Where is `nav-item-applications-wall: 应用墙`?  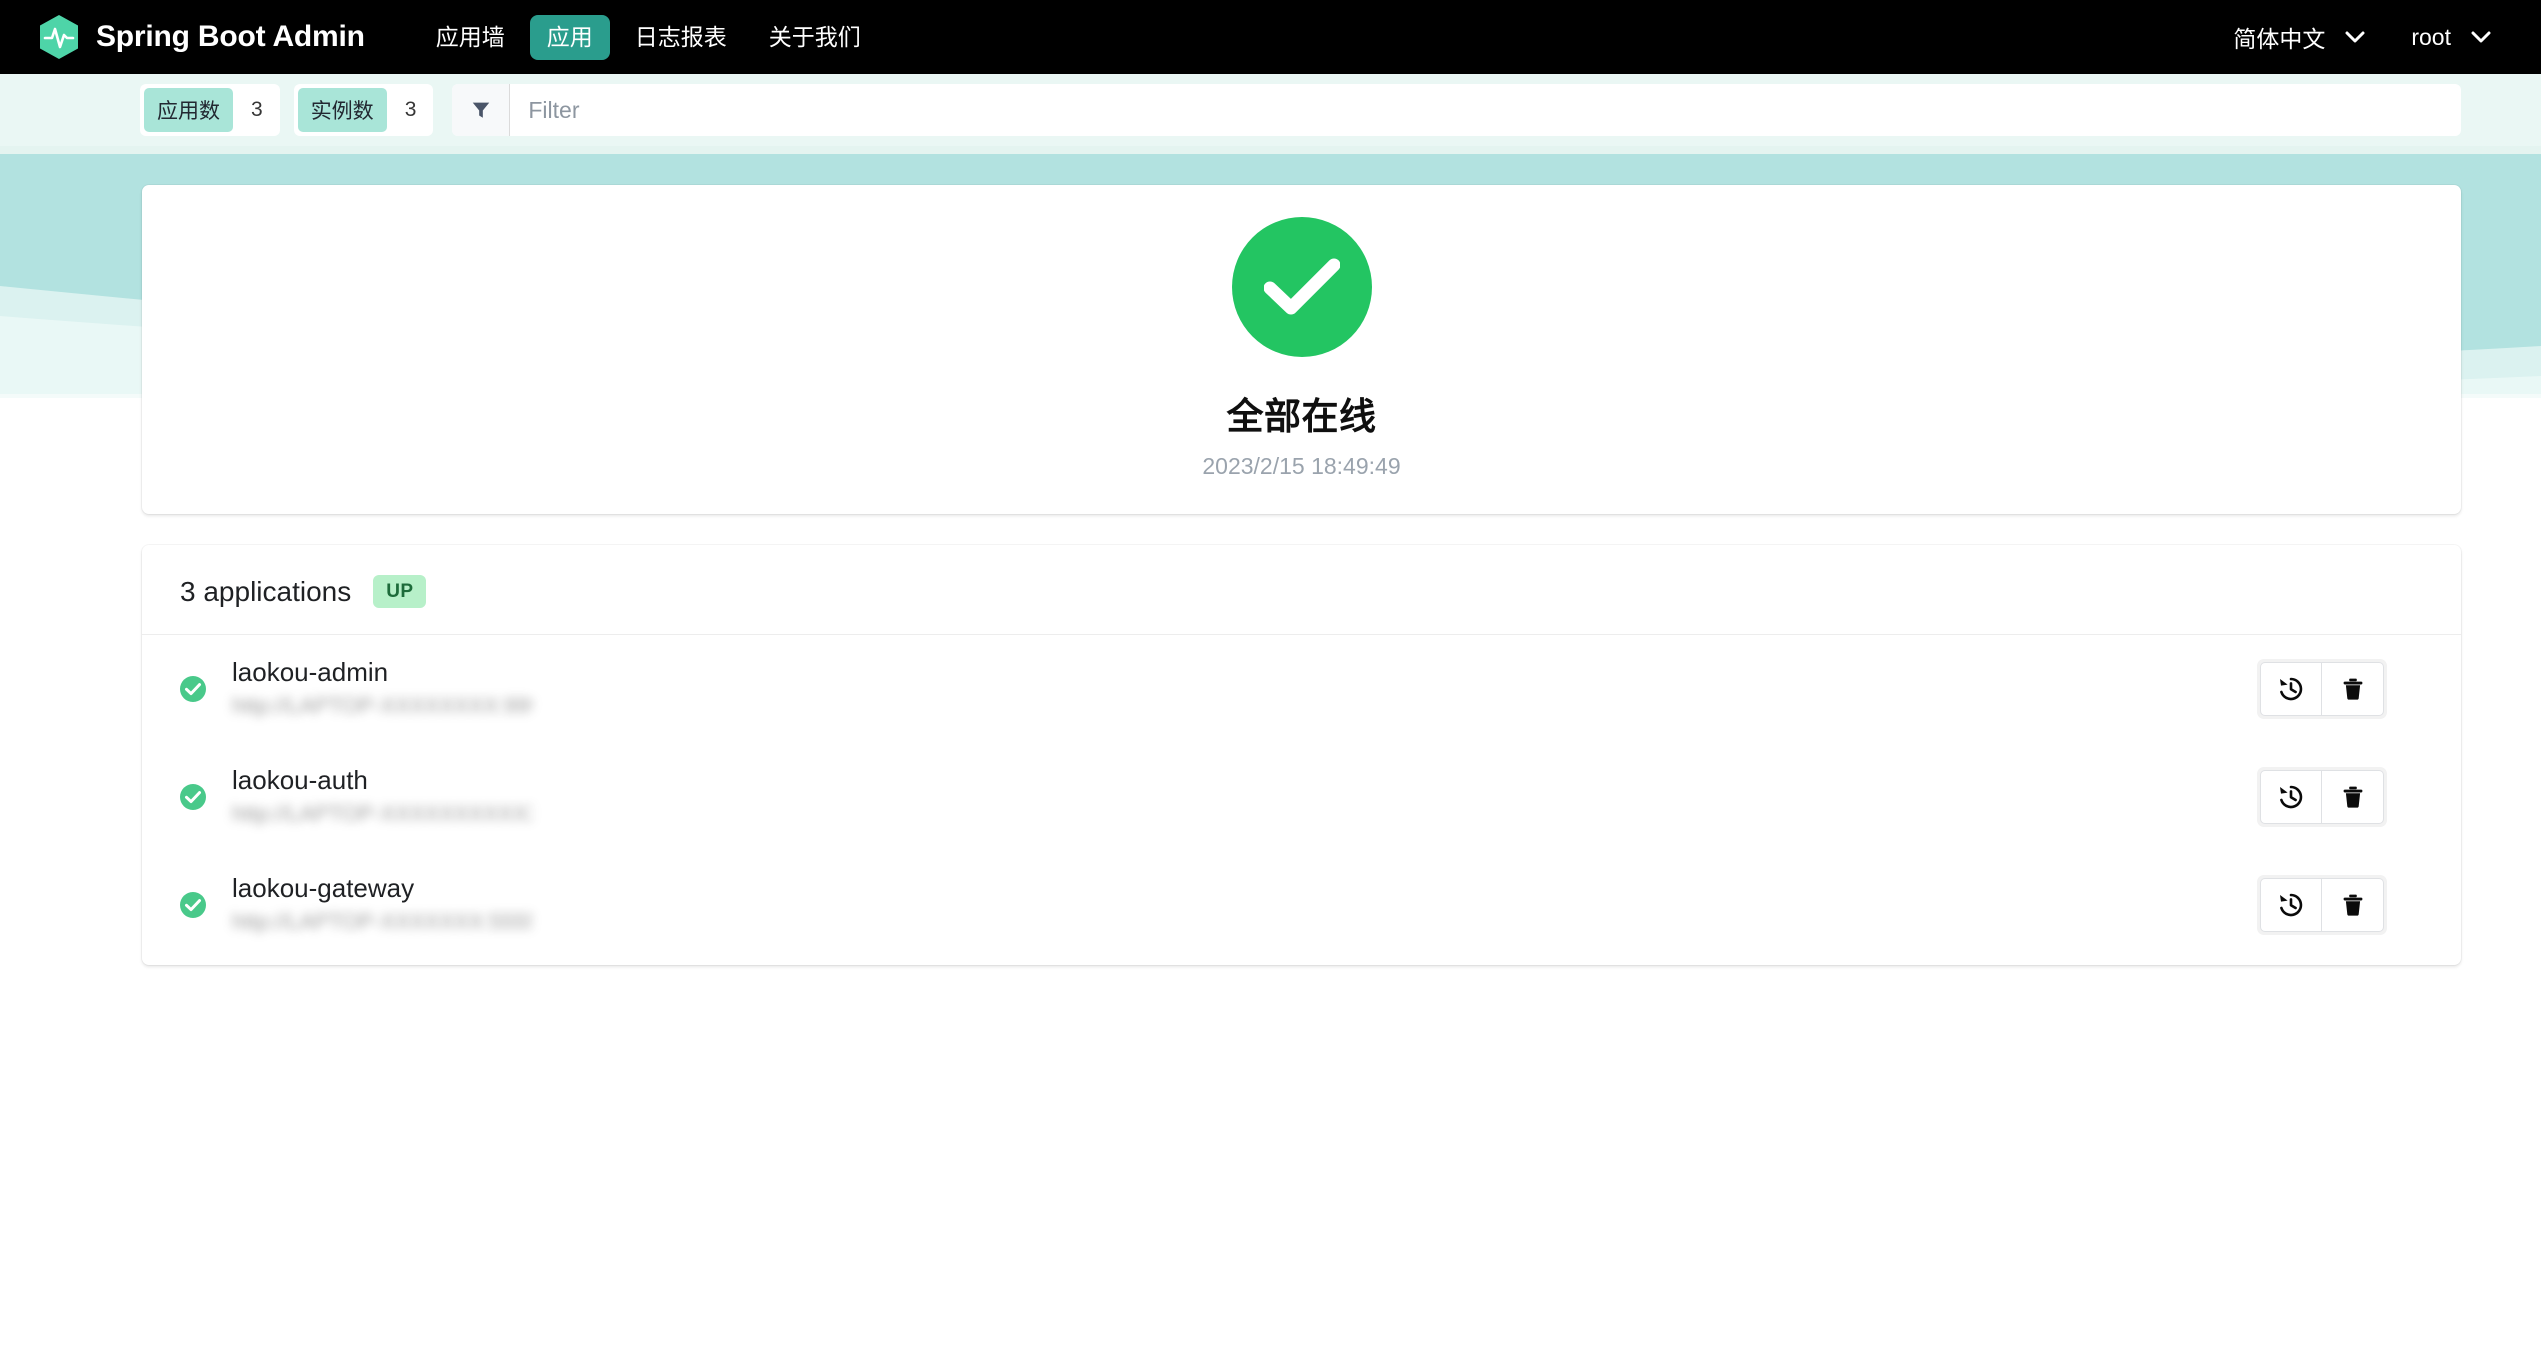
nav-item-applications-wall: 应用墙 is located at coordinates (470, 37).